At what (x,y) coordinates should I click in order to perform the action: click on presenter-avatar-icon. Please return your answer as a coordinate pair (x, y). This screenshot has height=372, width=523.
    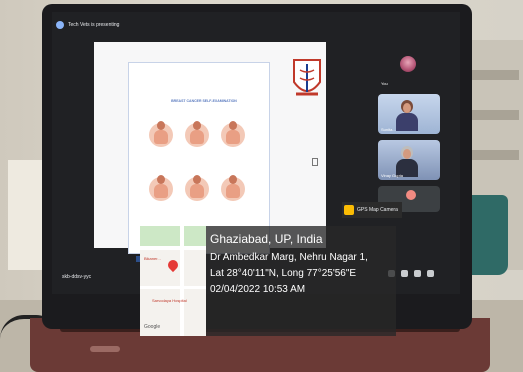
    Looking at the image, I should click on (60, 25).